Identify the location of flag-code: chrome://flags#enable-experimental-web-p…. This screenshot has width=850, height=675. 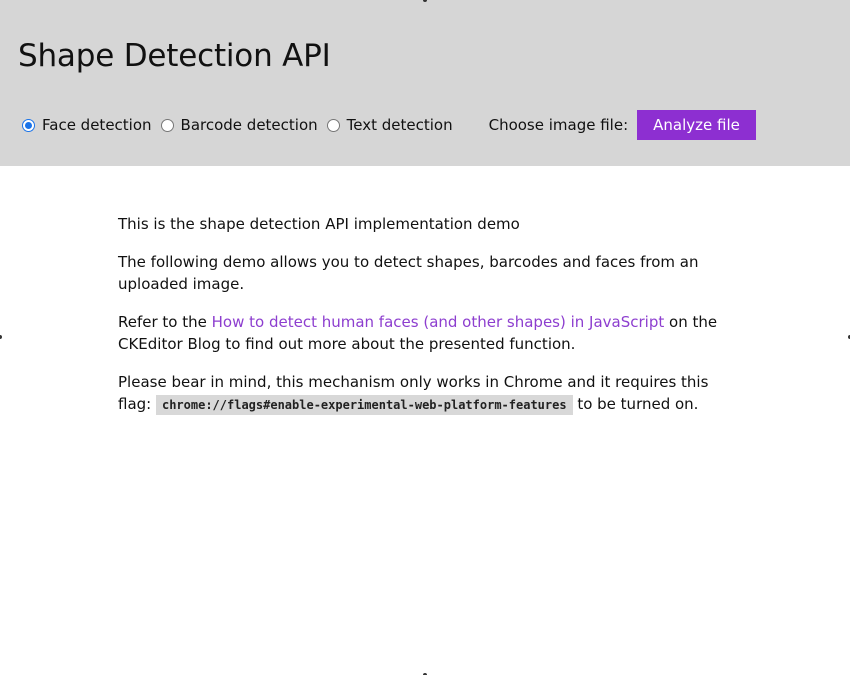
(364, 405).